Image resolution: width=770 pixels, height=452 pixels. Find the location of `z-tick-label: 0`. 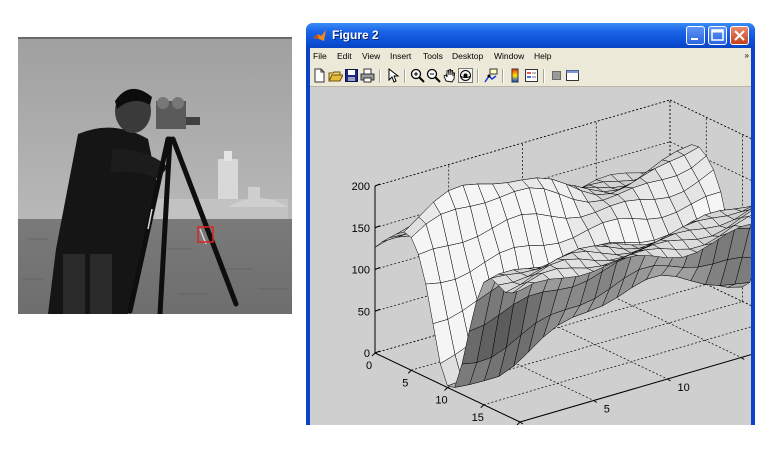

z-tick-label: 0 is located at coordinates (367, 354).